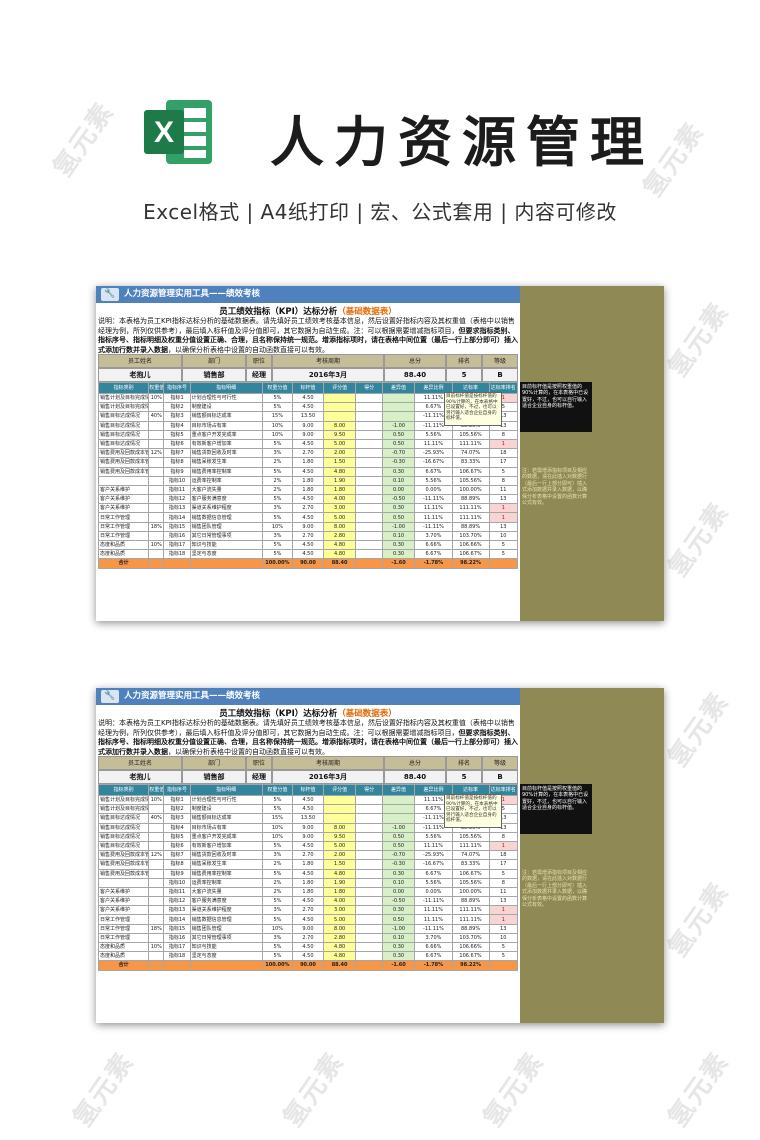  I want to click on table-cell: 指标6, so click(177, 444).